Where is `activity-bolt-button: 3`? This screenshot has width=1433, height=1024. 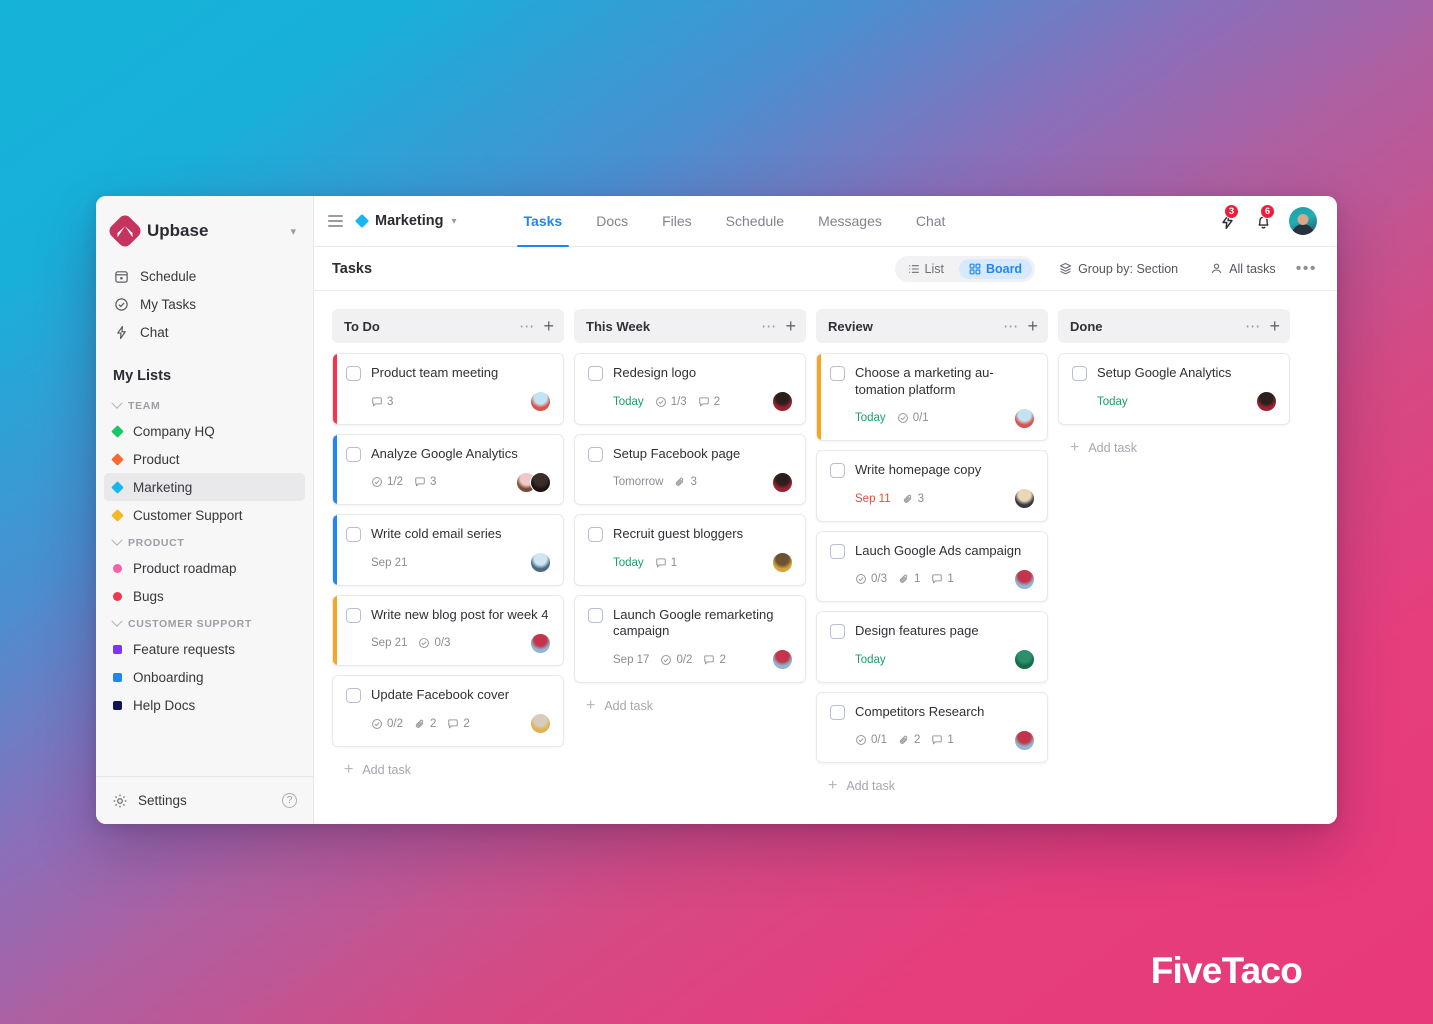
activity-bolt-button: 3 is located at coordinates (1228, 217).